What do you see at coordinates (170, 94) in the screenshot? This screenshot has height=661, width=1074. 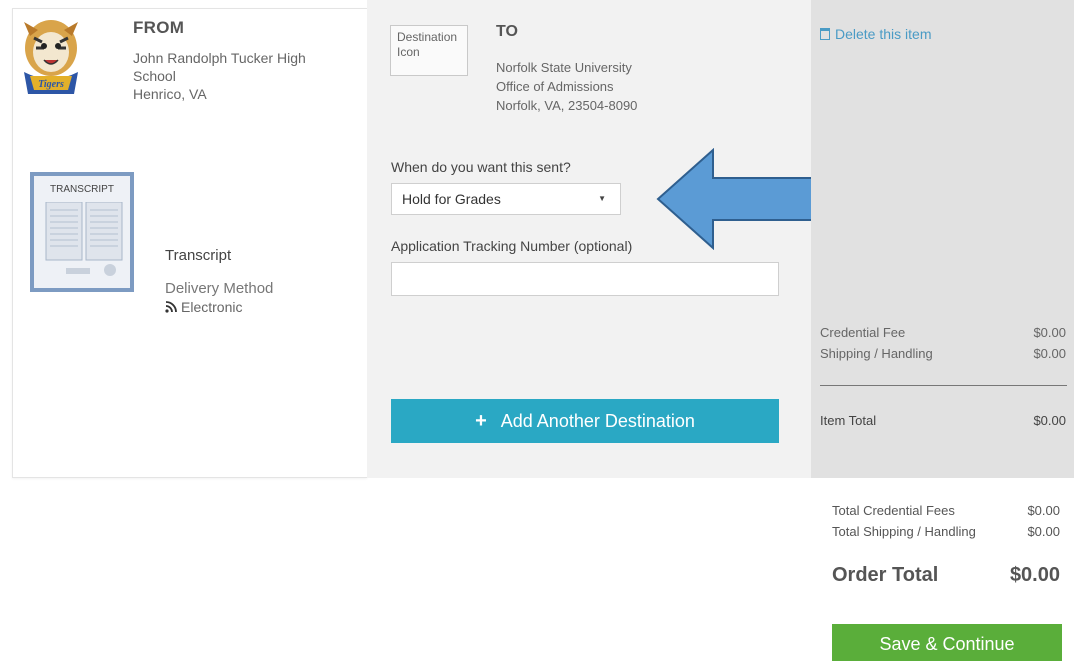 I see `from-location: Henrico, VA` at bounding box center [170, 94].